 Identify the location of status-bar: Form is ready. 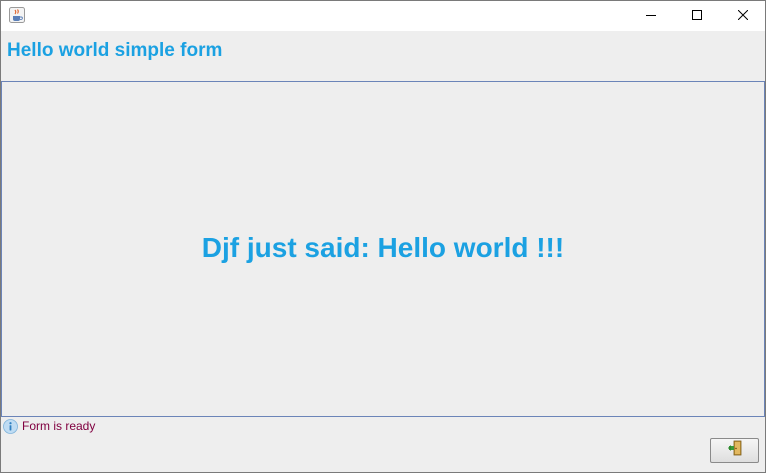
(49, 426).